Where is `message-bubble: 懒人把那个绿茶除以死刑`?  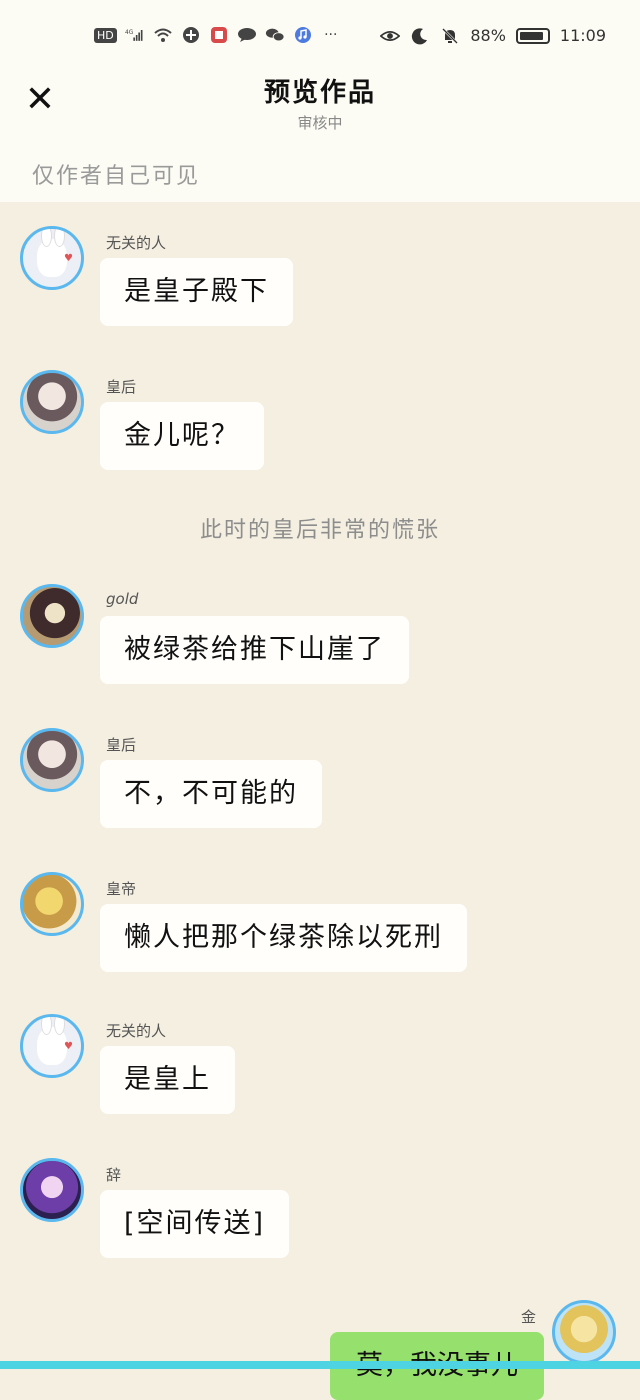
message-bubble: 懒人把那个绿茶除以死刑 is located at coordinates (283, 938).